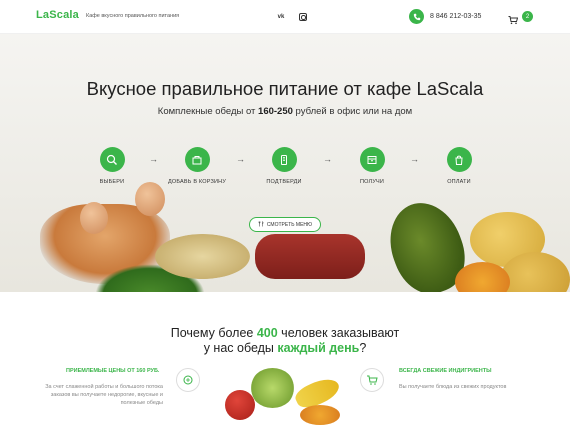  I want to click on why-highlight: каждый день, so click(318, 348).